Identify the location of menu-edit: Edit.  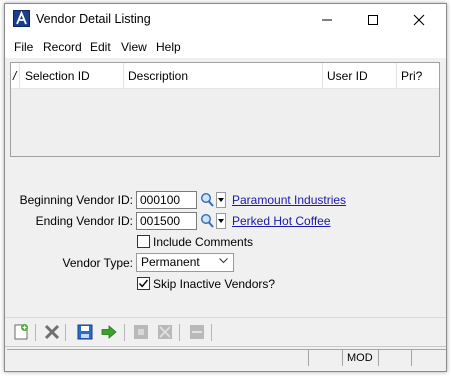
(100, 47).